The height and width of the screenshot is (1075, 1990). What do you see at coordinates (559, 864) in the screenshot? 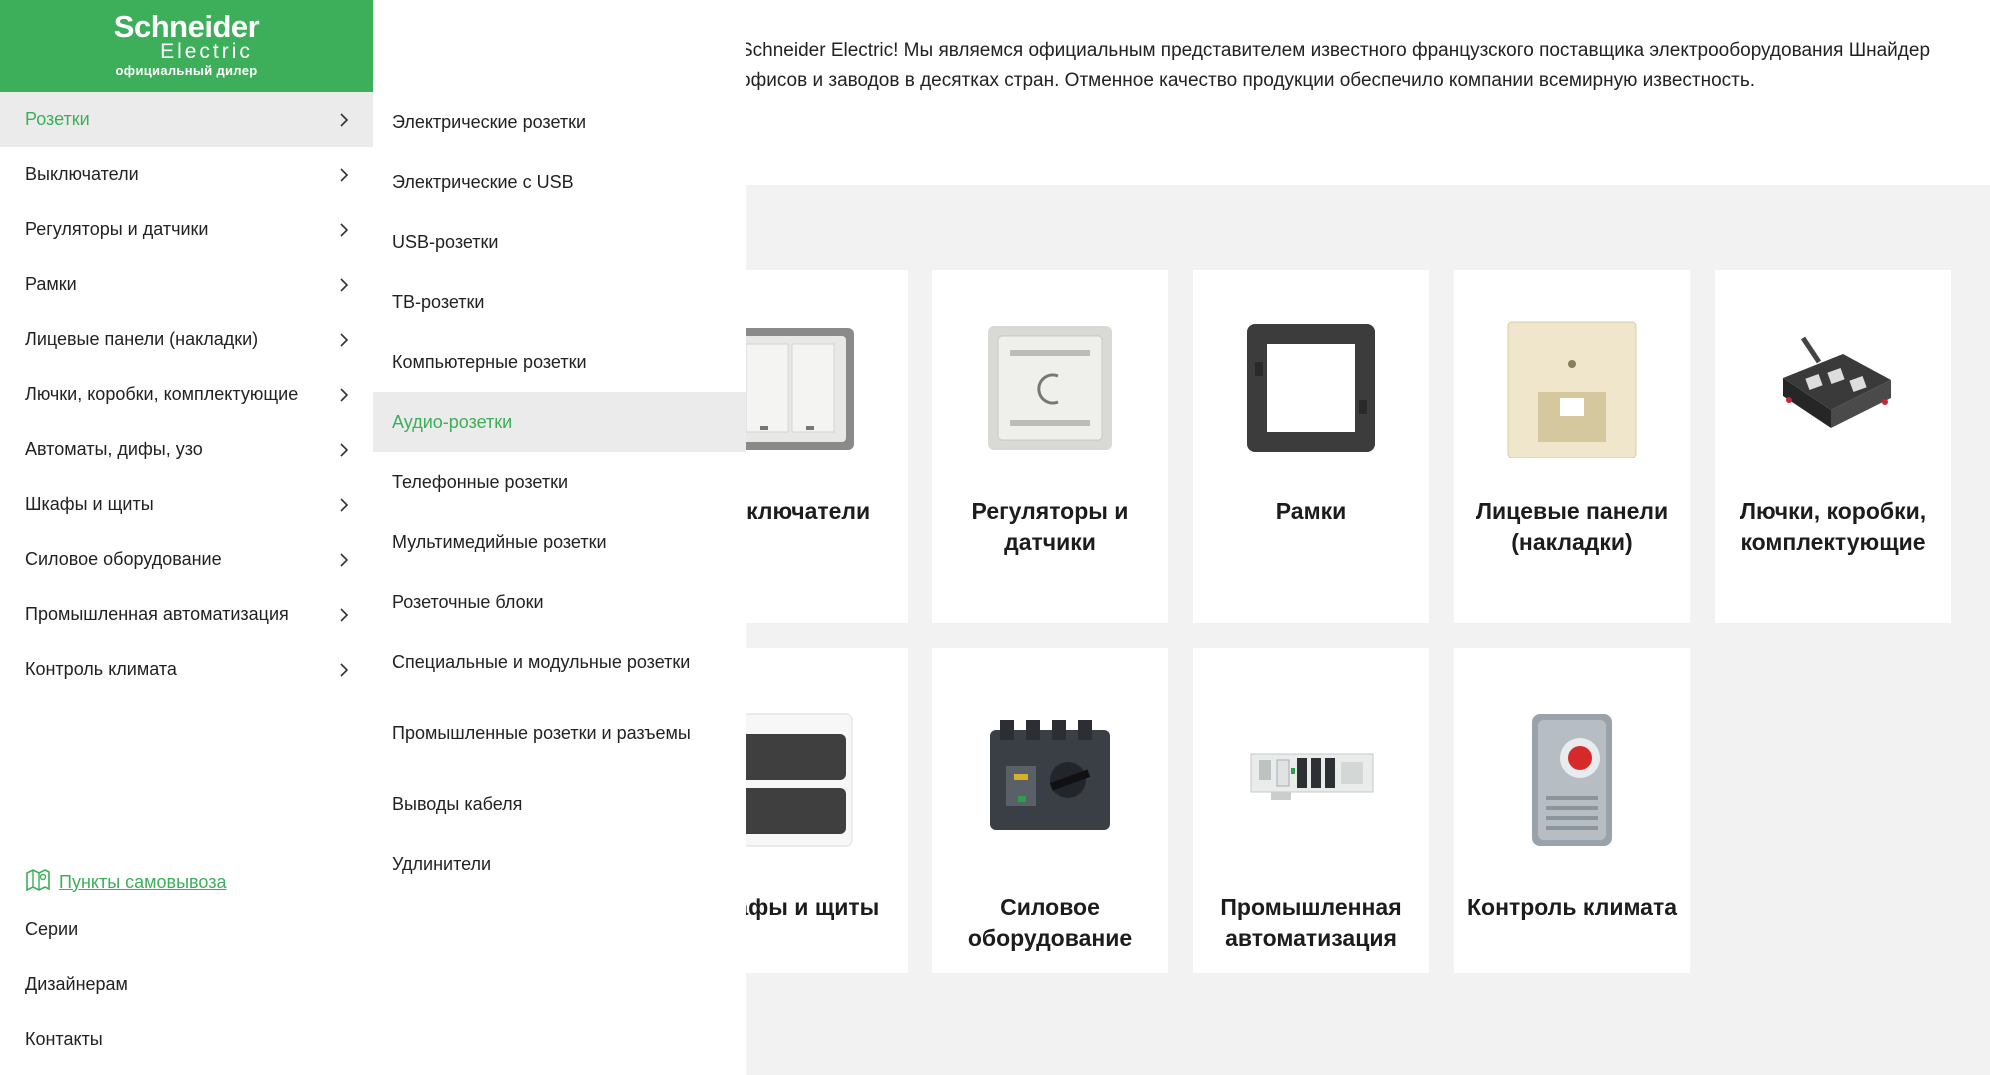
I see `submenu-item: Удлинители` at bounding box center [559, 864].